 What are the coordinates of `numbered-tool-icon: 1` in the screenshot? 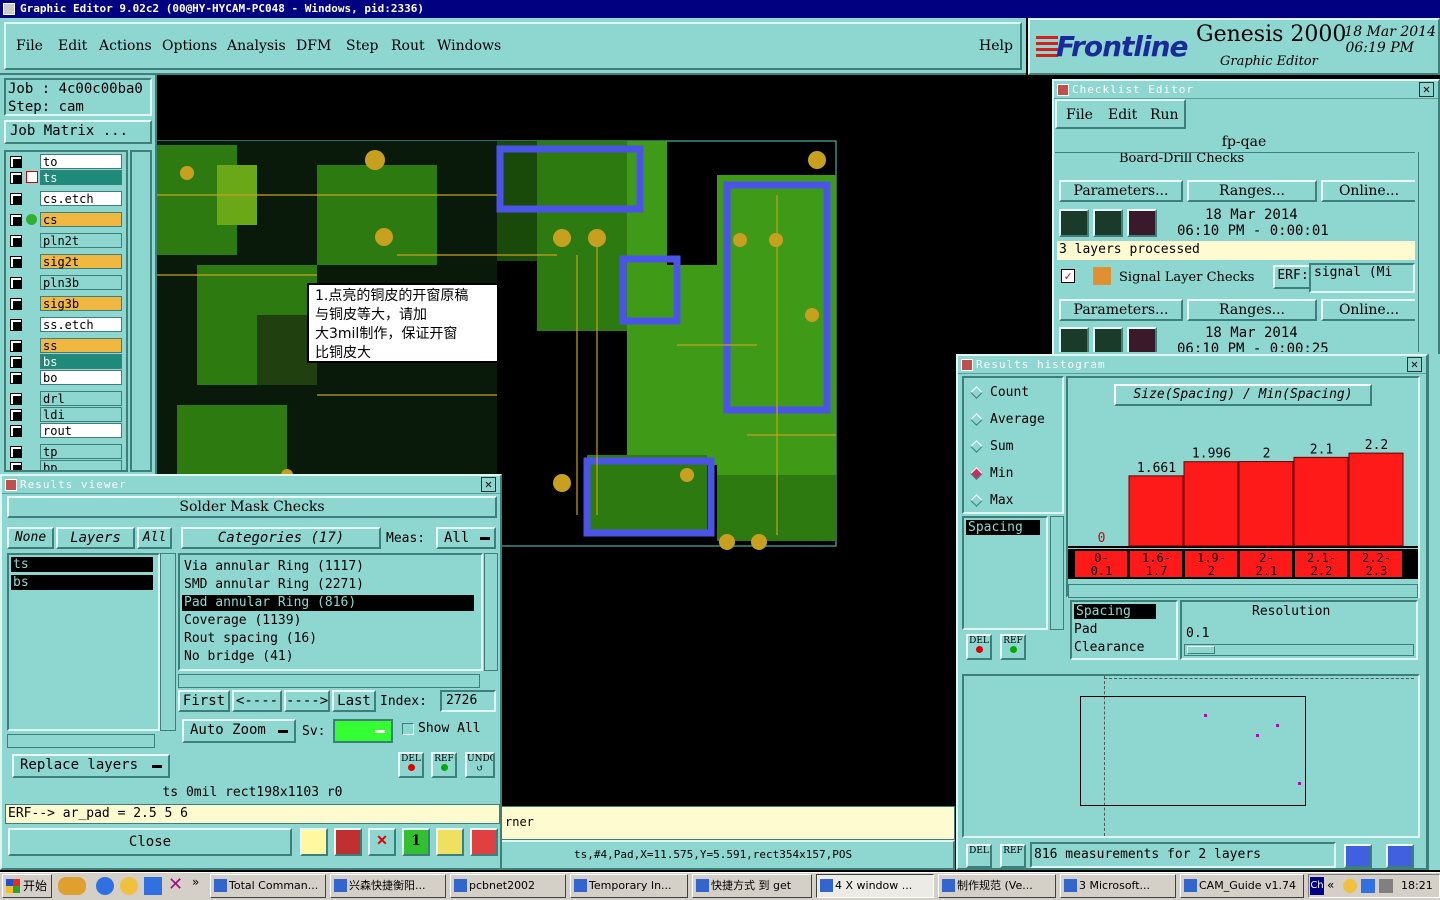 It's located at (416, 842).